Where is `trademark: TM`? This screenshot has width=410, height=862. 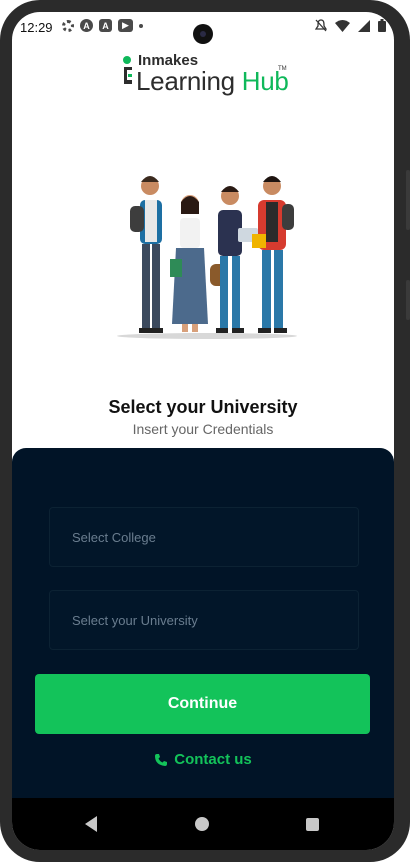
trademark: TM is located at coordinates (282, 69).